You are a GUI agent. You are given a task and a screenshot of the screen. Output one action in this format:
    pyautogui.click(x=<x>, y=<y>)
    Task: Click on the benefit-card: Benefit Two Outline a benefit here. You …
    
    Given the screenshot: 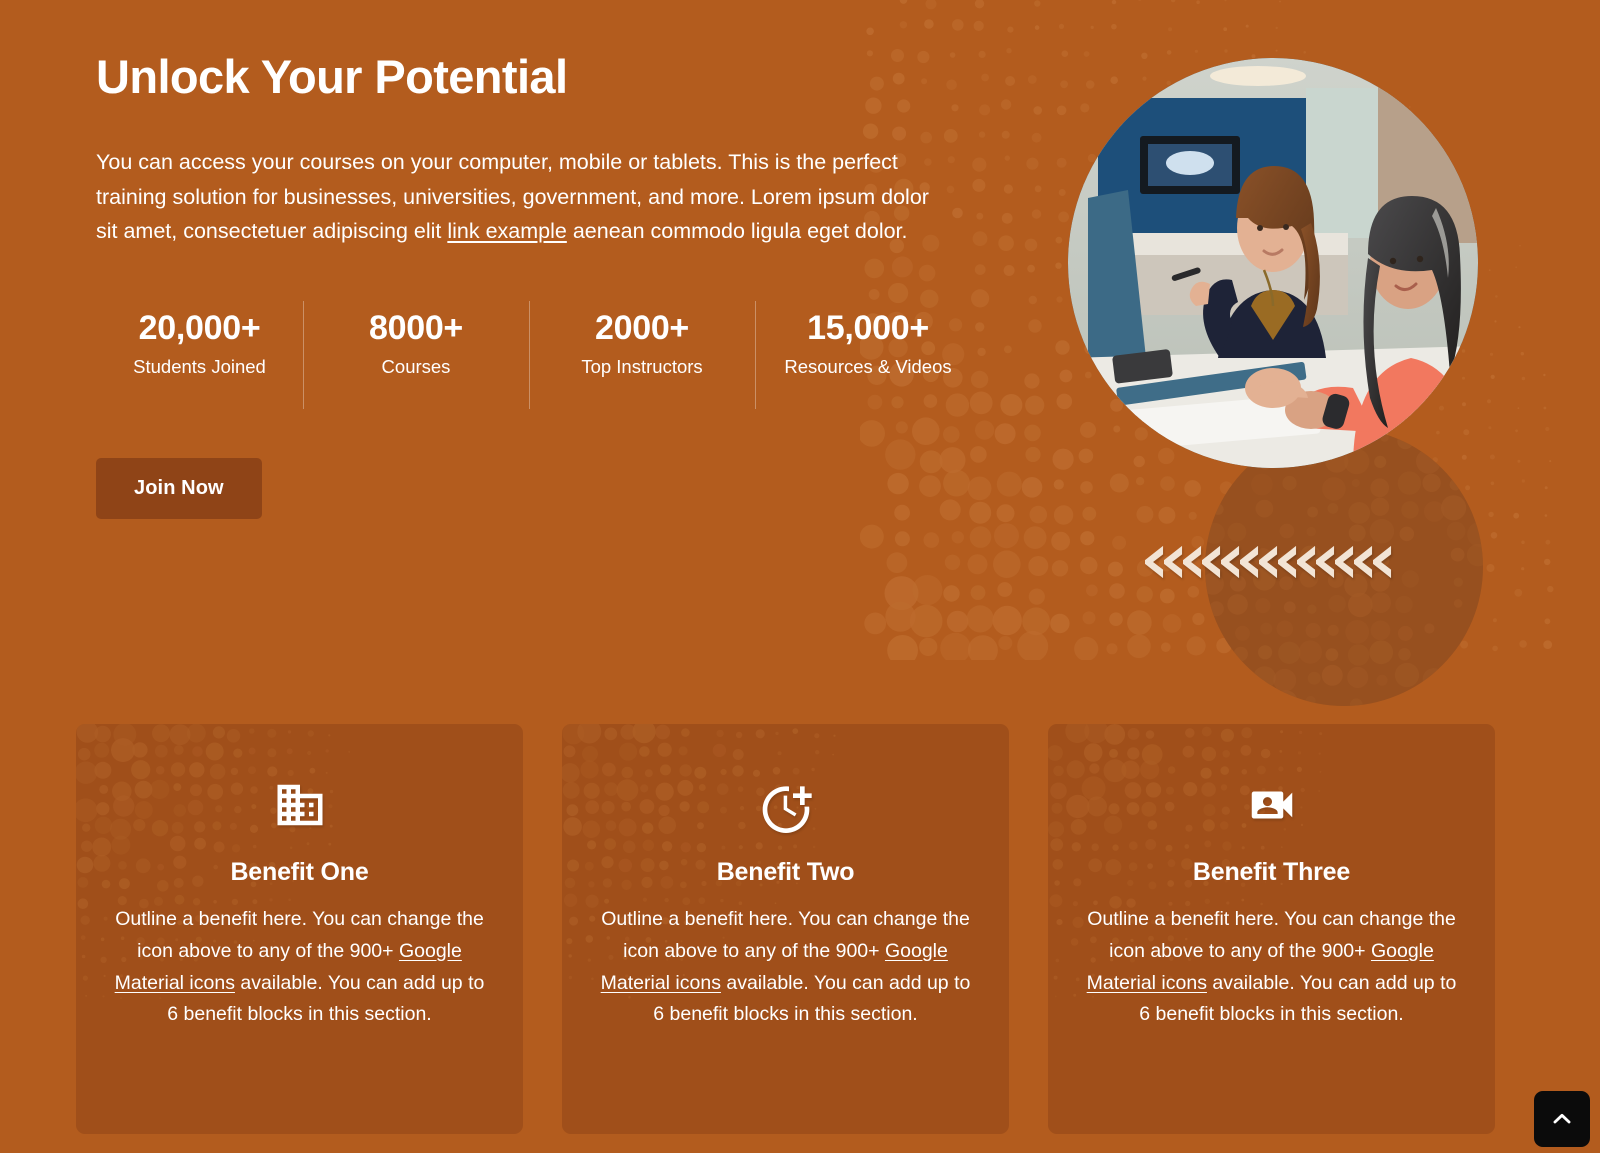 What is the action you would take?
    pyautogui.click(x=785, y=929)
    